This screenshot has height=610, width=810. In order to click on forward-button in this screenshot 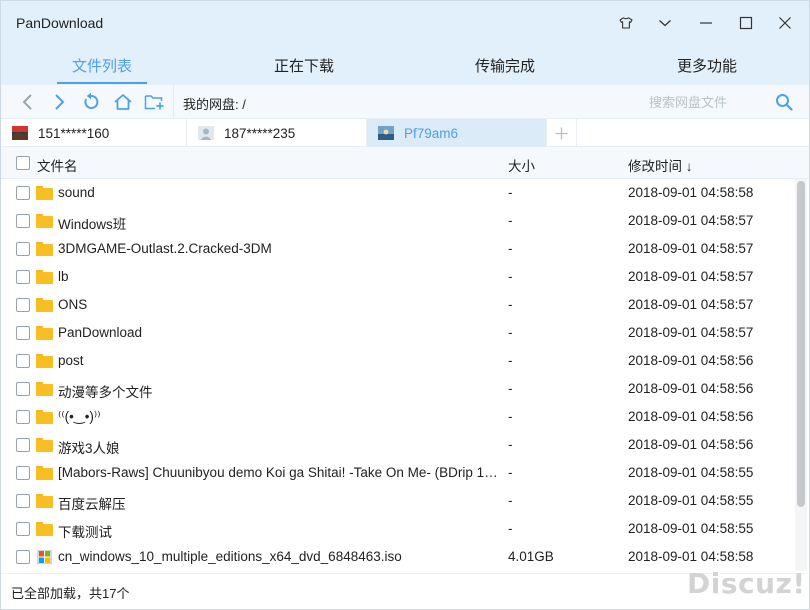, I will do `click(59, 102)`.